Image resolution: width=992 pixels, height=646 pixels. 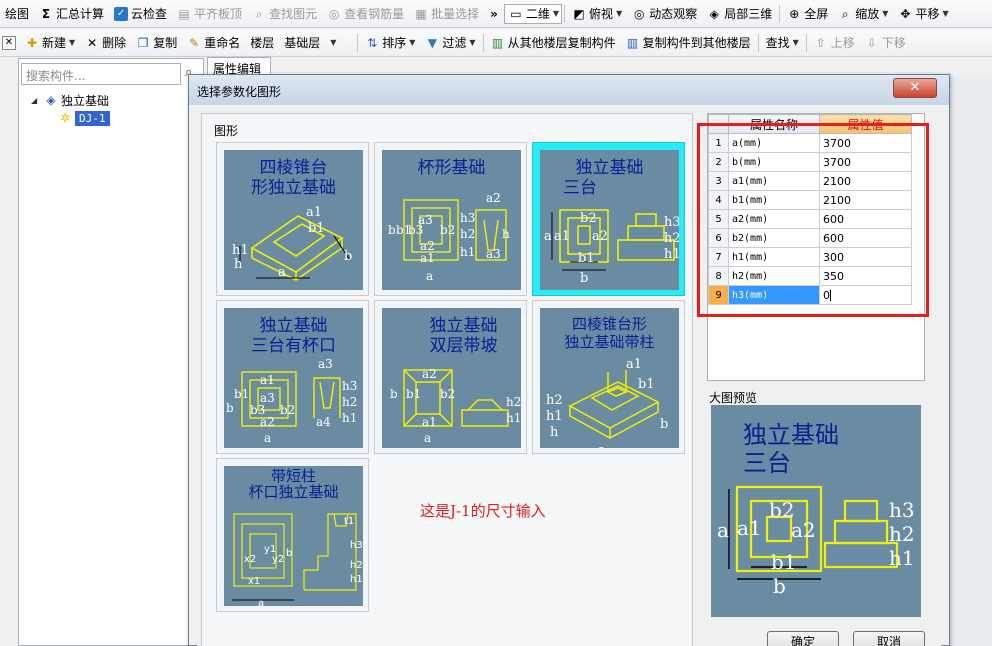 I want to click on ok-button: 确定, so click(x=803, y=638).